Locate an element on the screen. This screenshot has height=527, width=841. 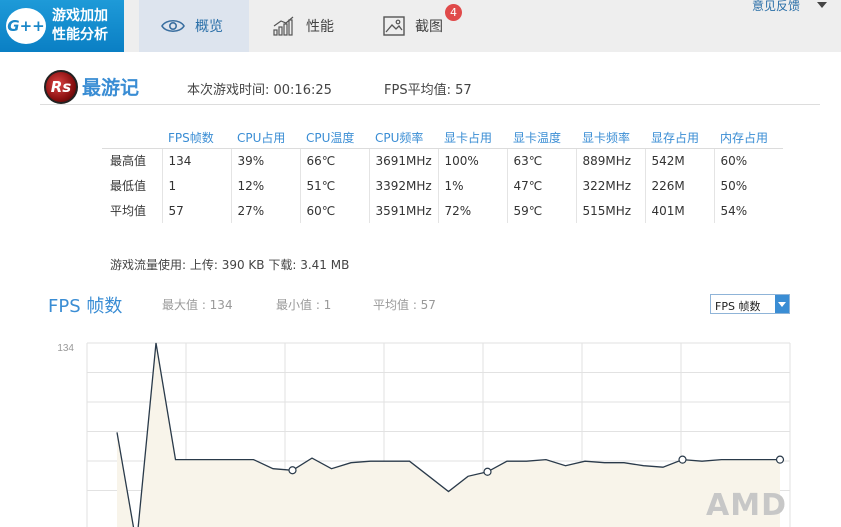
table-cell: 3591MHz is located at coordinates (403, 210).